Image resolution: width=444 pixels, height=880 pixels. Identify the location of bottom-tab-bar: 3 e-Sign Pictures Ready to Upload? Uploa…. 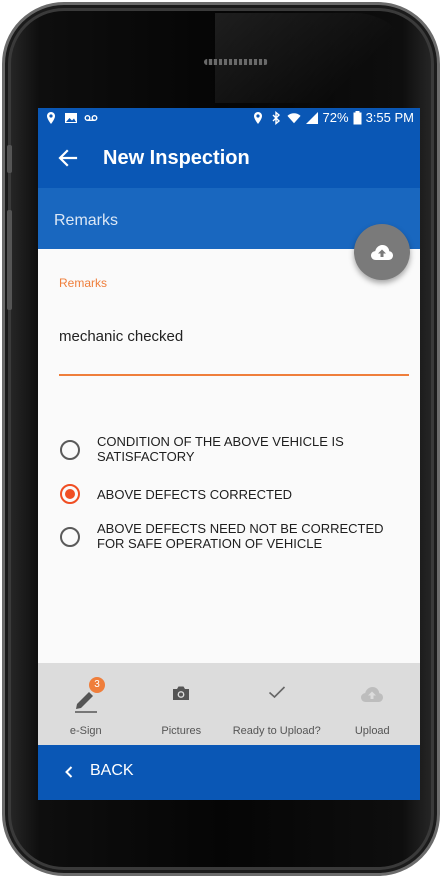
(229, 704).